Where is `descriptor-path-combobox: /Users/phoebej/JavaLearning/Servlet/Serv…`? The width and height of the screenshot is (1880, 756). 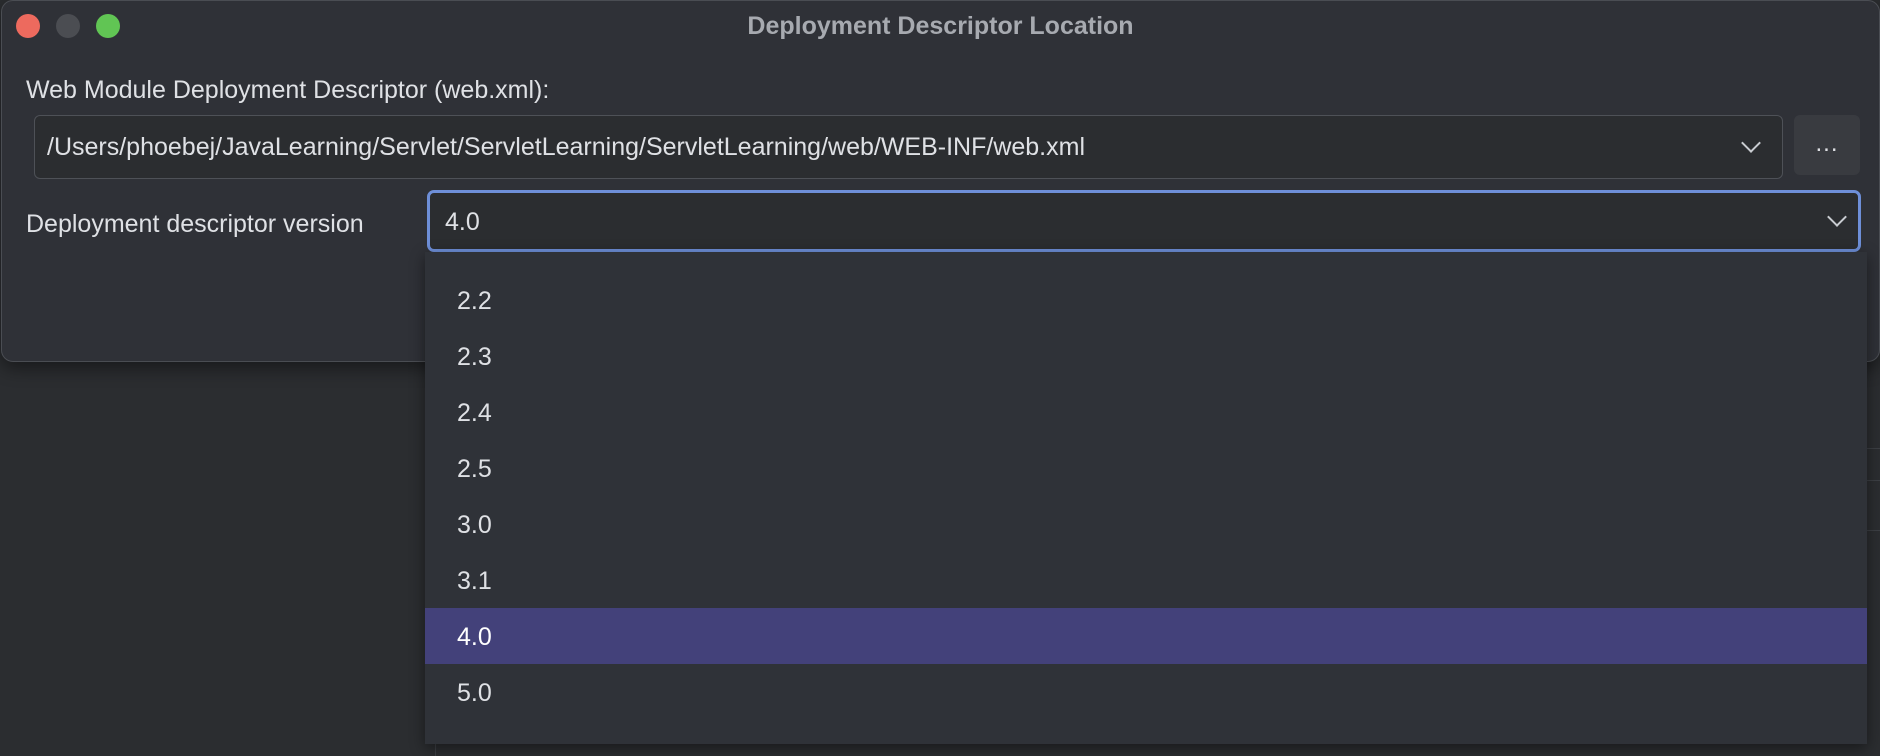 descriptor-path-combobox: /Users/phoebej/JavaLearning/Servlet/Serv… is located at coordinates (908, 147).